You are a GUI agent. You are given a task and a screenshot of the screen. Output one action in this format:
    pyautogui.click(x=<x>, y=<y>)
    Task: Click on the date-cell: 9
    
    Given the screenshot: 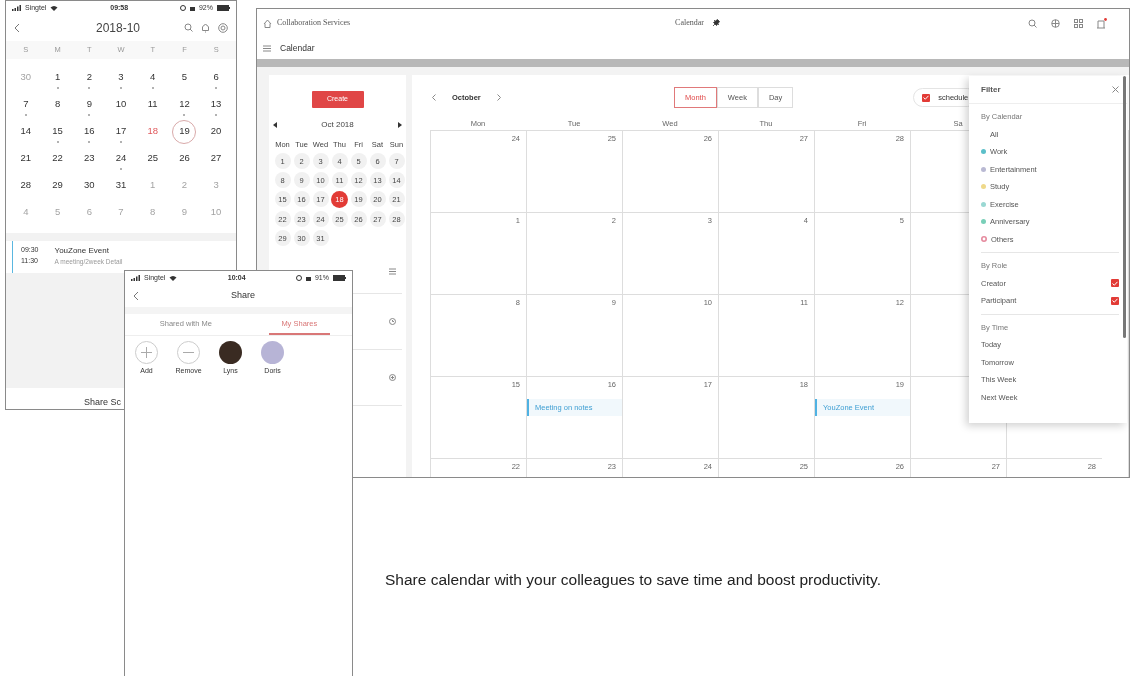 What is the action you would take?
    pyautogui.click(x=89, y=104)
    